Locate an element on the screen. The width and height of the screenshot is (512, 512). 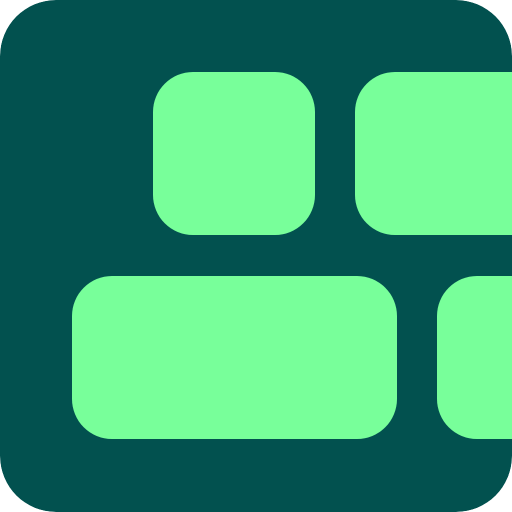
tile-bottom-right is located at coordinates (474, 357).